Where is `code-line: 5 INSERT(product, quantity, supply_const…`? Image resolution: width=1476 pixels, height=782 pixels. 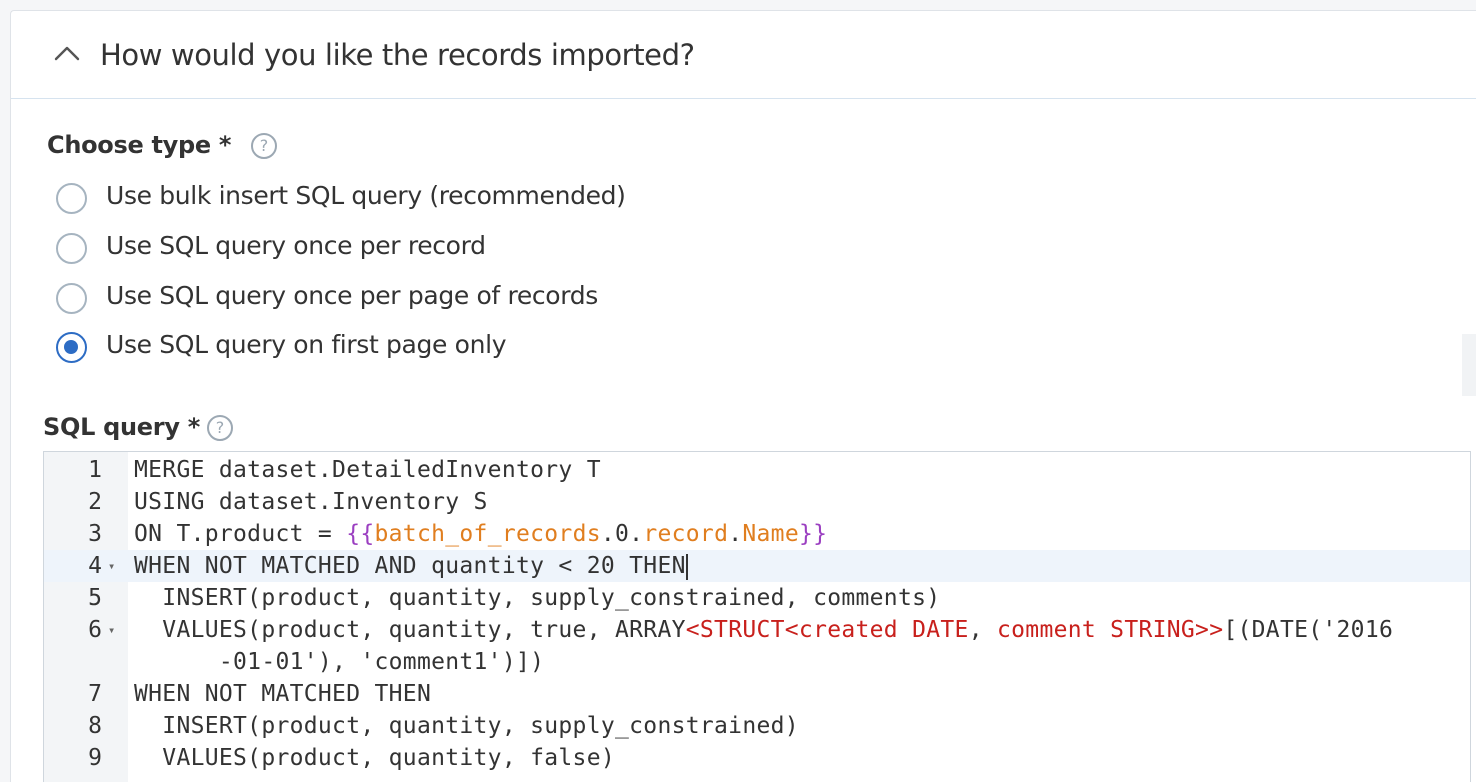 code-line: 5 INSERT(product, quantity, supply_const… is located at coordinates (757, 598).